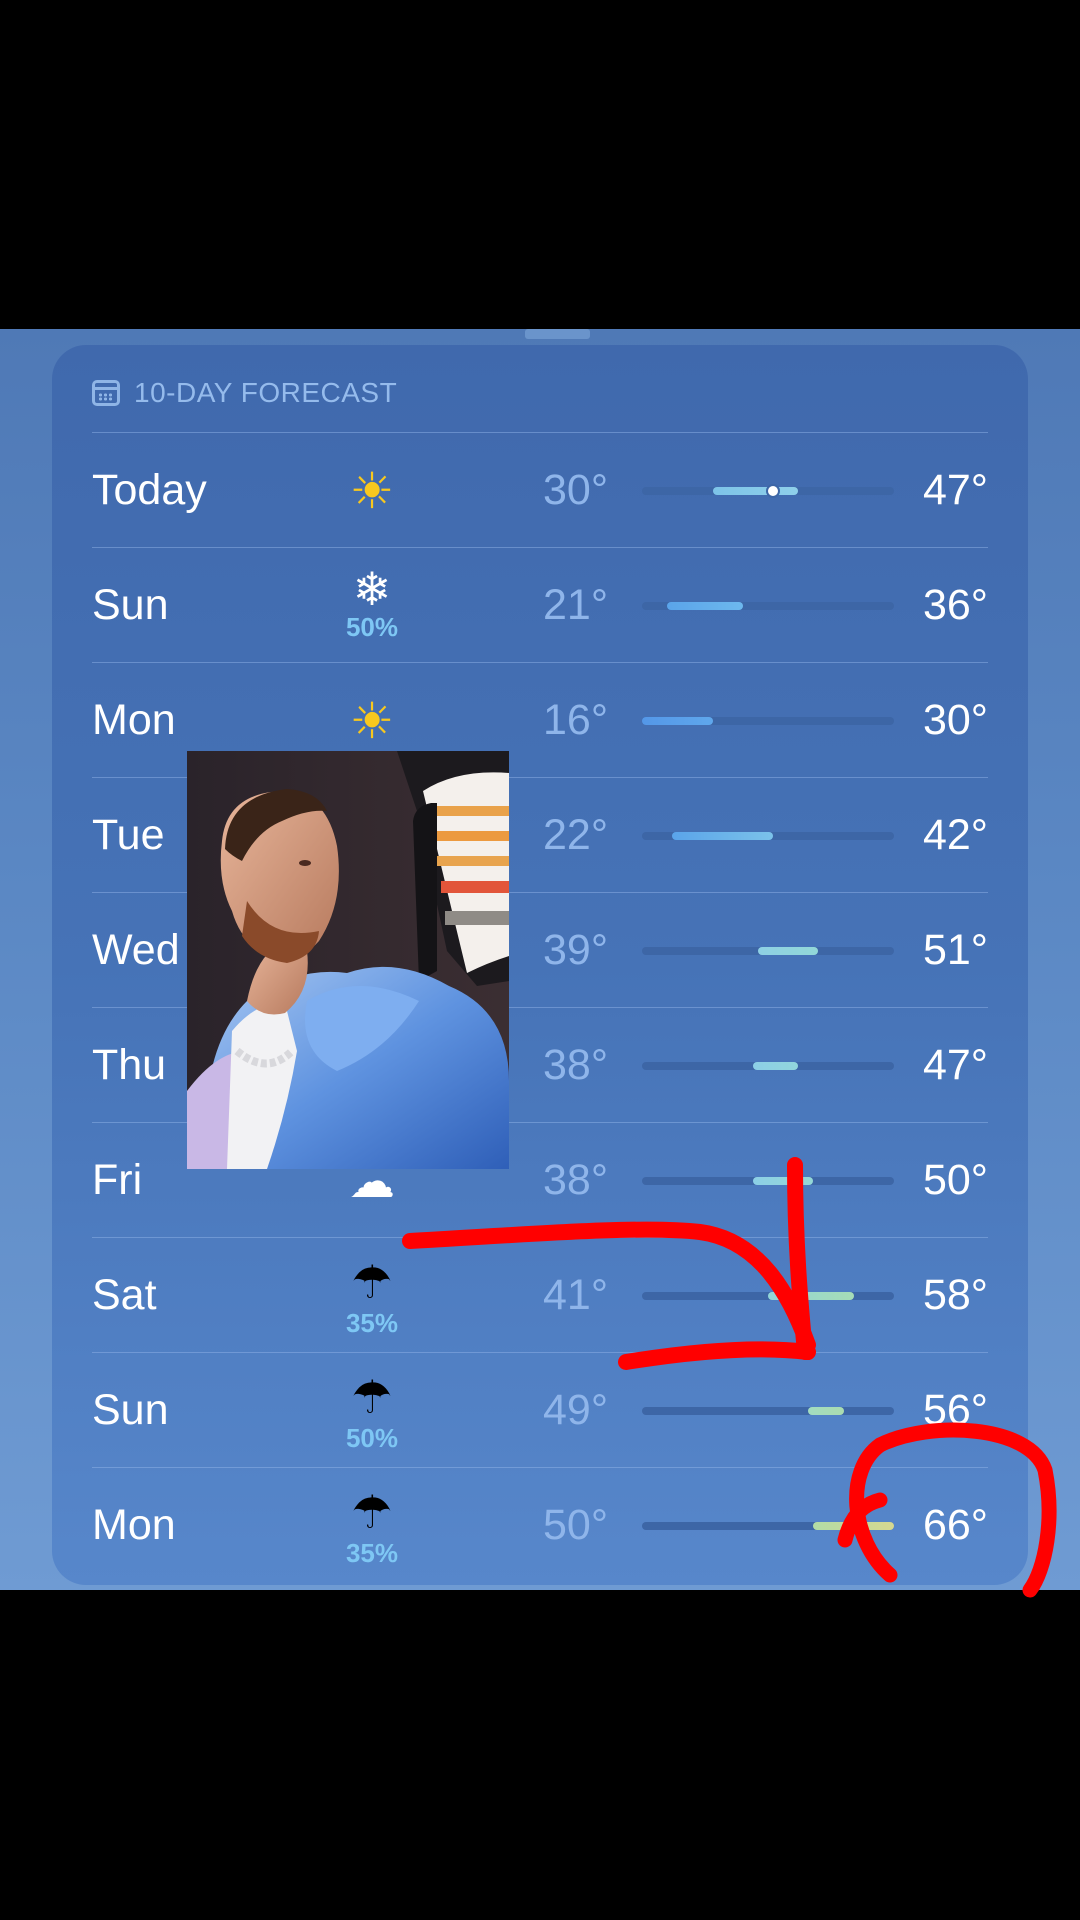  Describe the element at coordinates (955, 1525) in the screenshot. I see `high-temp: 66°` at that location.